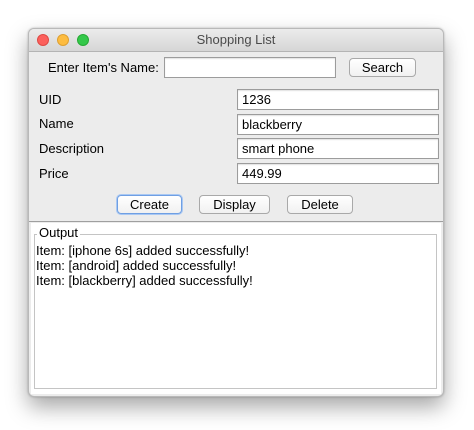 This screenshot has height=430, width=474. Describe the element at coordinates (54, 173) in the screenshot. I see `price-label: Price` at that location.